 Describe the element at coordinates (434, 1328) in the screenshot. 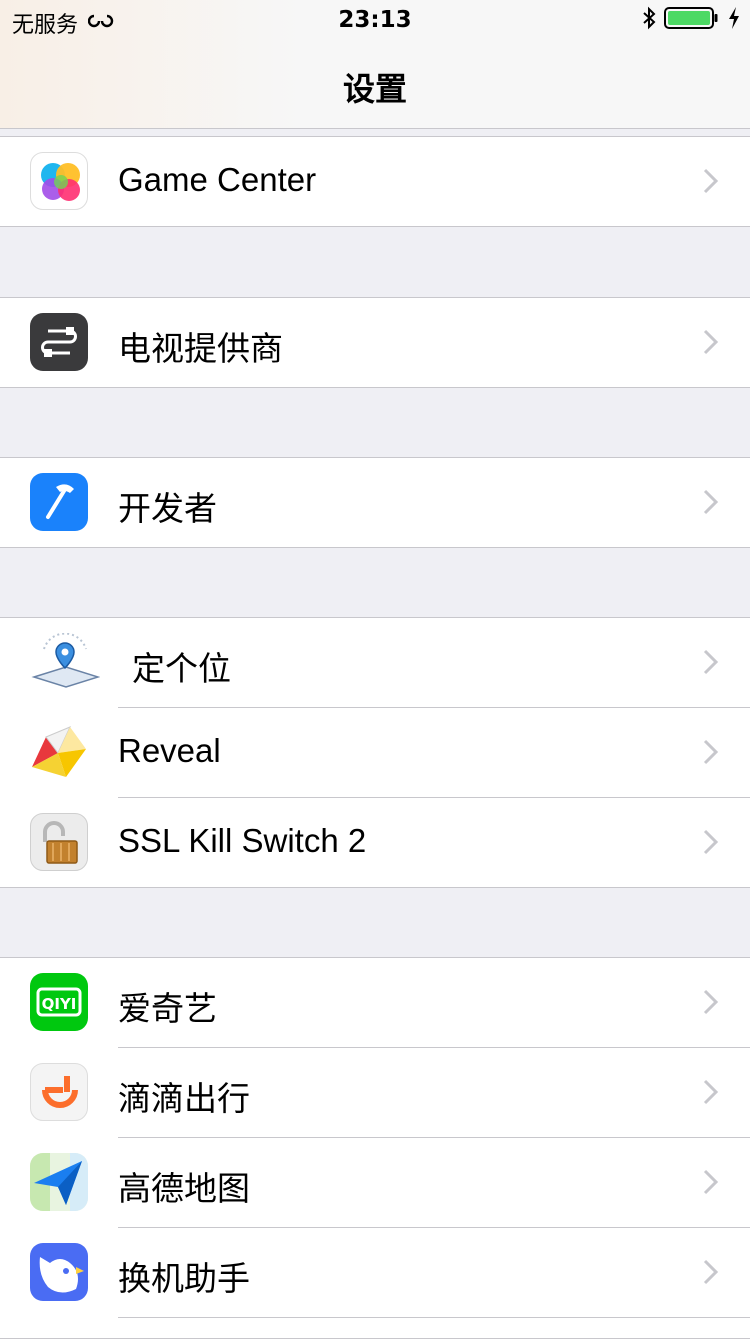

I see `settings-row-partial` at that location.